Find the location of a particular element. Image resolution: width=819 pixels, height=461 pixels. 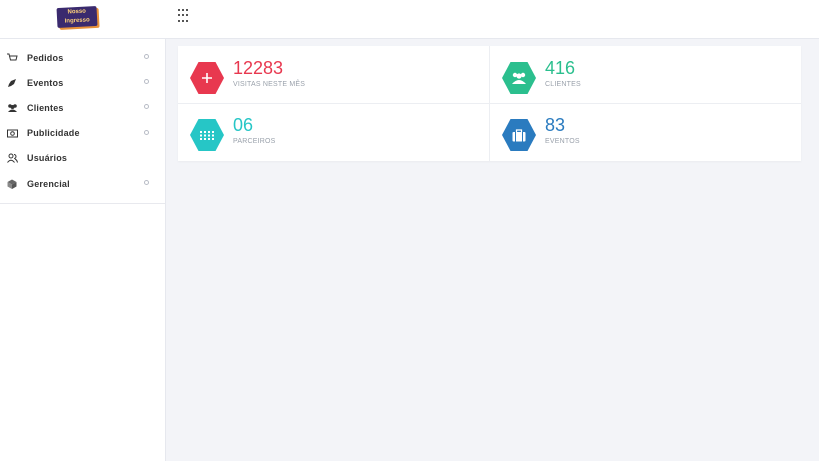

stat-eventos: 83 EVENTOS is located at coordinates (652, 141).